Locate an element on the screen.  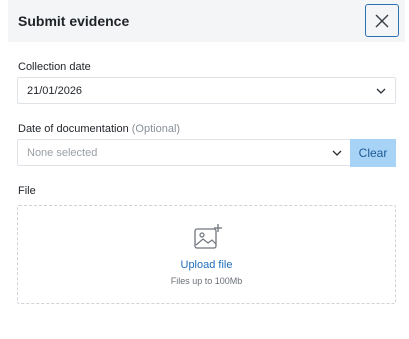
file-label: File is located at coordinates (27, 191).